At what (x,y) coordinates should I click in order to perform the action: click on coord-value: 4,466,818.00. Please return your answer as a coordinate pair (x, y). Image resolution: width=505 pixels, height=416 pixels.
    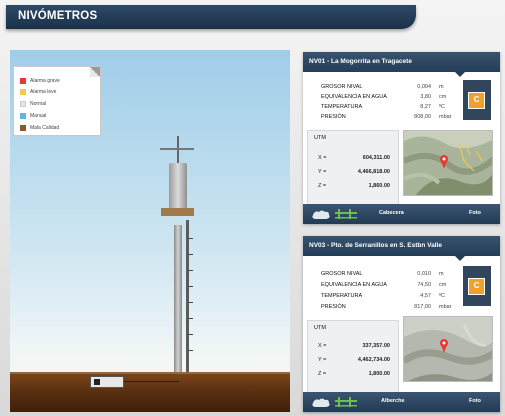
    Looking at the image, I should click on (373, 172).